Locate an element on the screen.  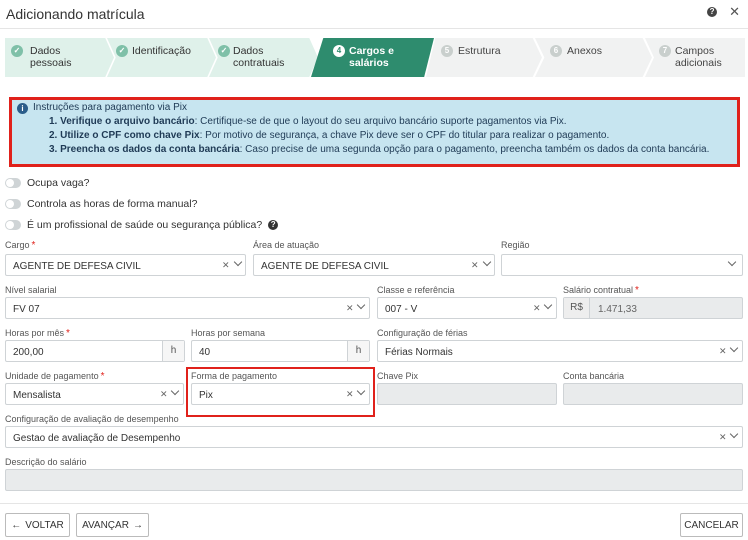
nivel-salarial-select: FV 07 ✕ is located at coordinates (187, 308).